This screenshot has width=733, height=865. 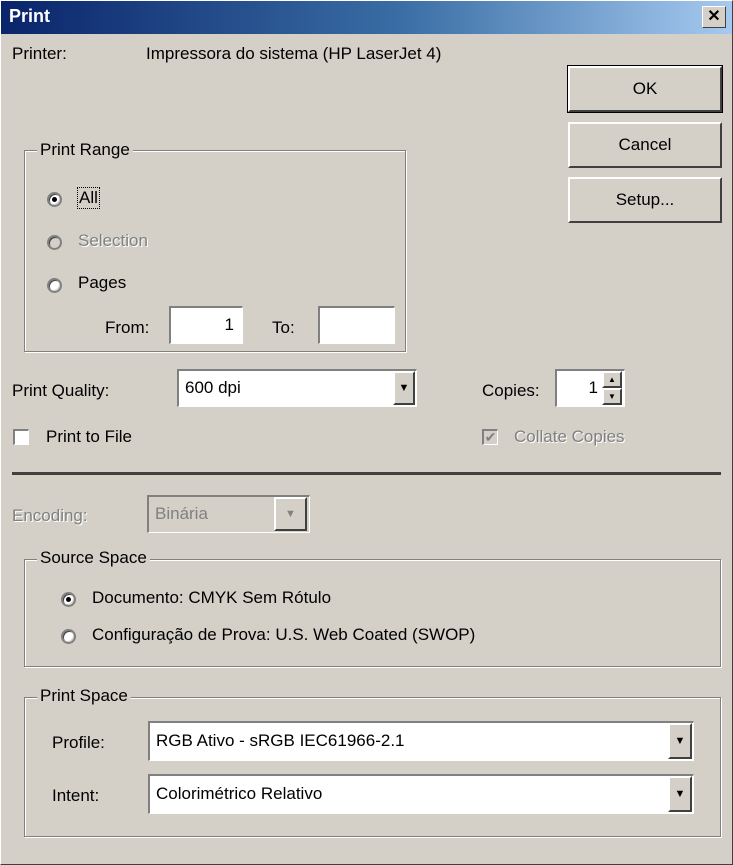 What do you see at coordinates (294, 53) in the screenshot?
I see `printer-name: Impressora do sistema (HP LaserJet 4)` at bounding box center [294, 53].